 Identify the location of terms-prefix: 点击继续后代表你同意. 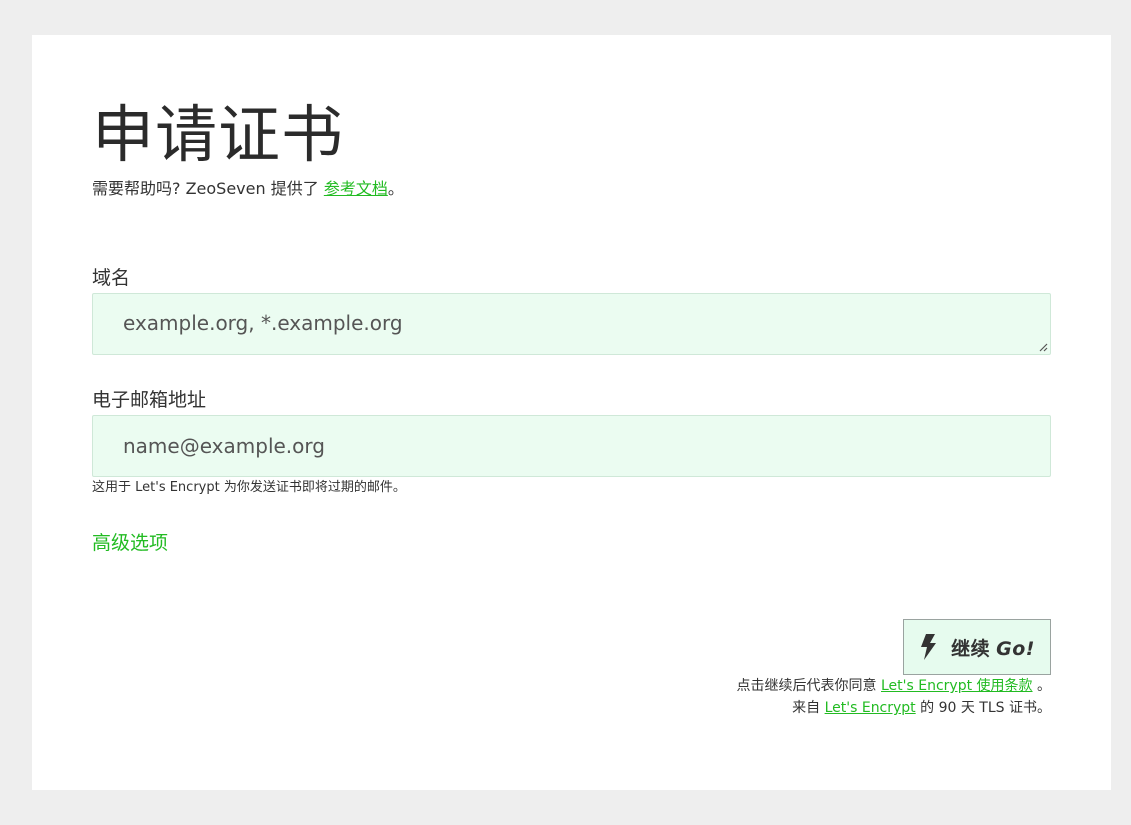
(808, 686).